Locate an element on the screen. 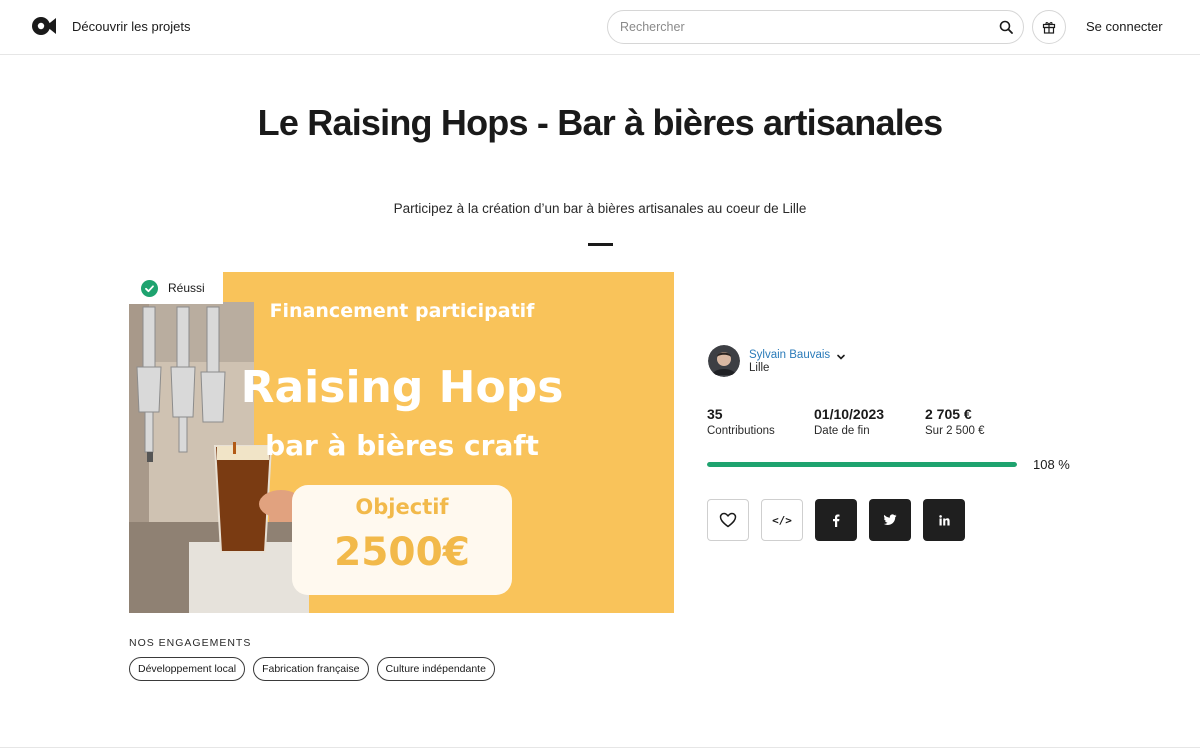 This screenshot has width=1200, height=750. end-date-label: Date de fin is located at coordinates (842, 431).